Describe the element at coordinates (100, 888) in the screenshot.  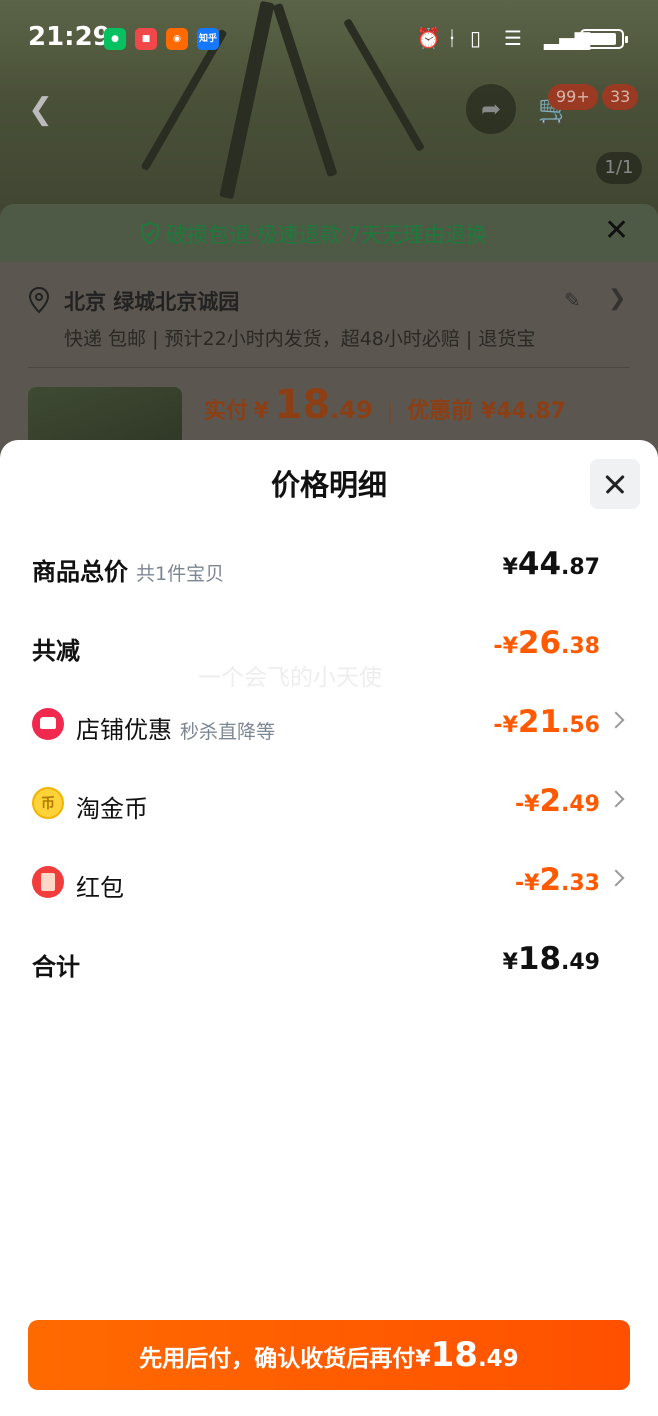
I see `row-label: 红包` at that location.